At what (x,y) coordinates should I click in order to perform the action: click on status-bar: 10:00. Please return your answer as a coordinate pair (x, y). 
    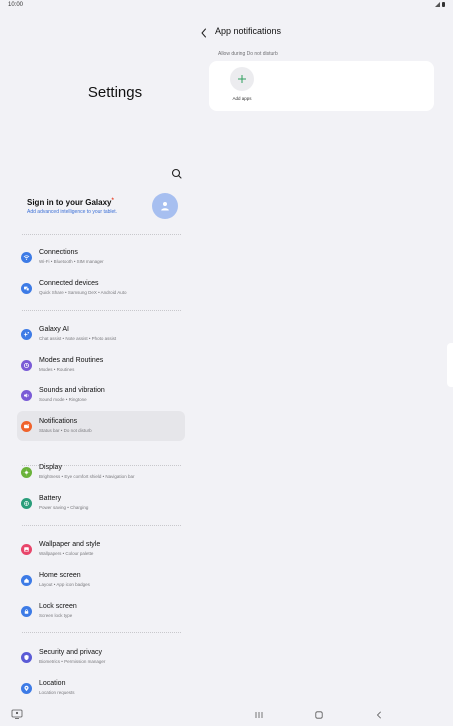
    Looking at the image, I should click on (226, 6).